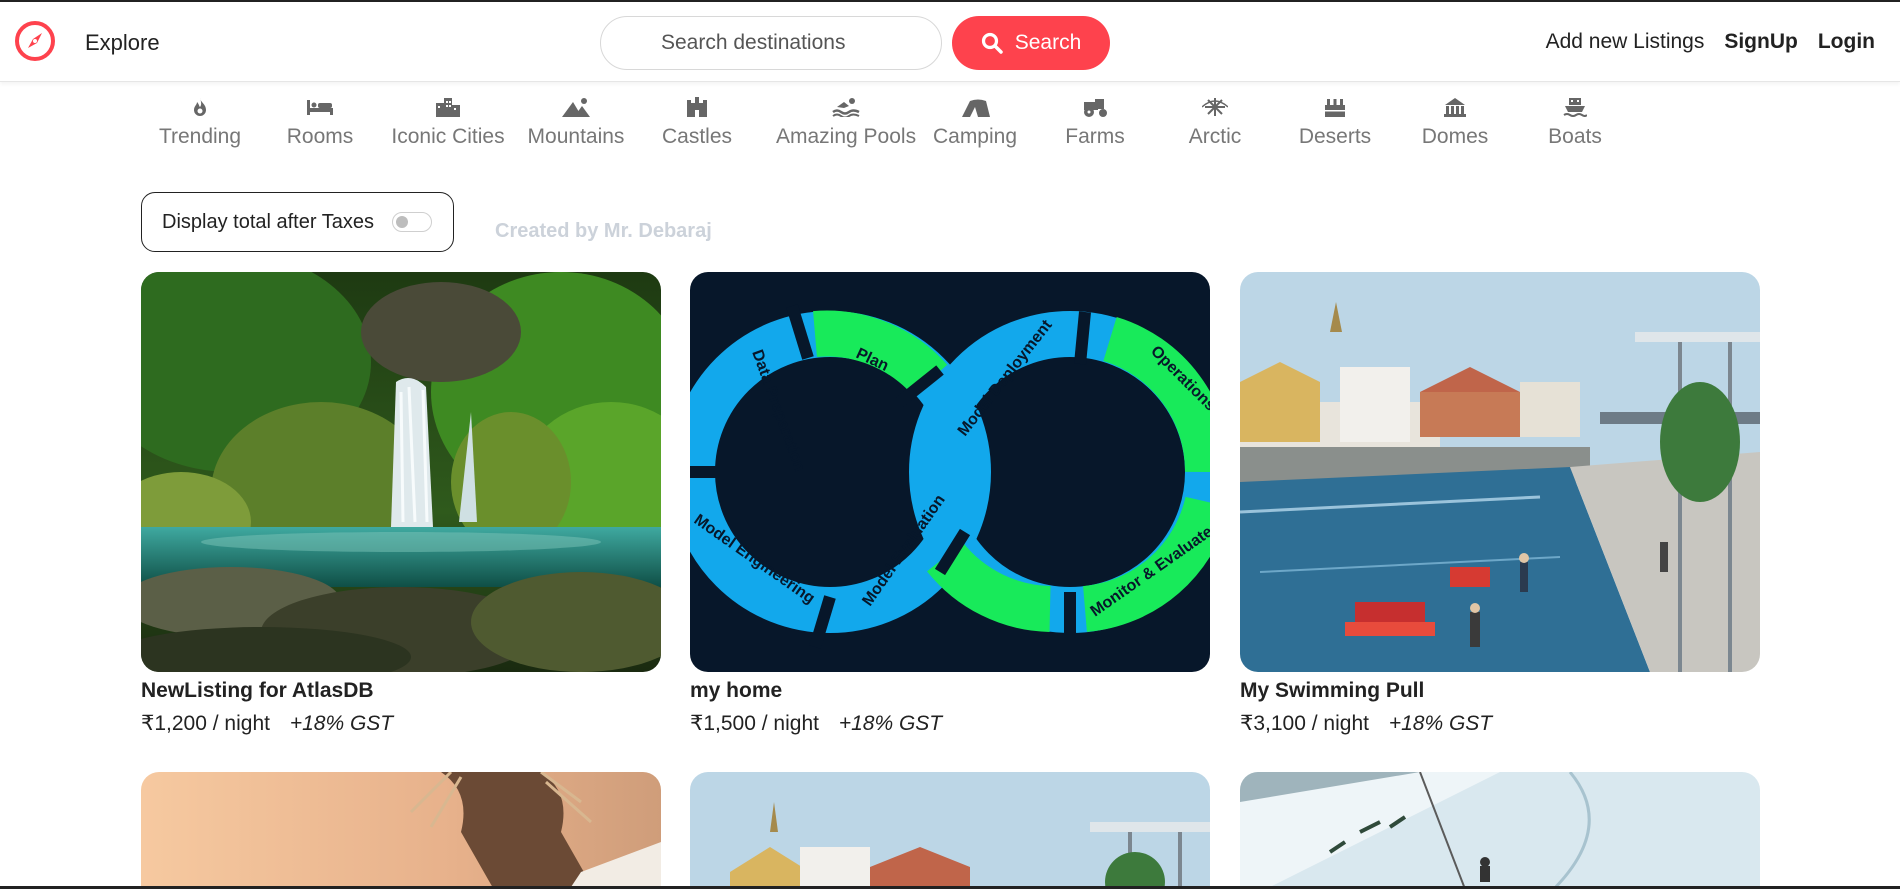 The height and width of the screenshot is (889, 1900). What do you see at coordinates (697, 122) in the screenshot?
I see `filter-castles: Castles` at bounding box center [697, 122].